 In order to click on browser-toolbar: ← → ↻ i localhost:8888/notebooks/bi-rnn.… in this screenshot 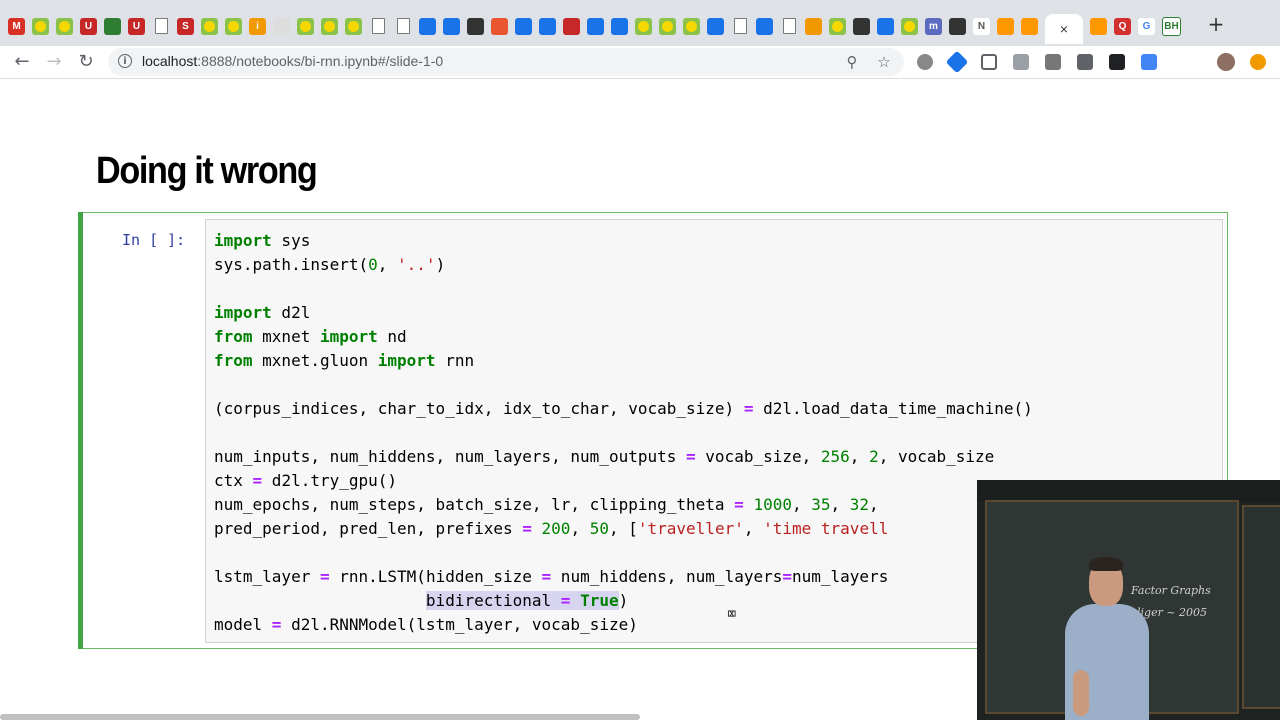, I will do `click(640, 62)`.